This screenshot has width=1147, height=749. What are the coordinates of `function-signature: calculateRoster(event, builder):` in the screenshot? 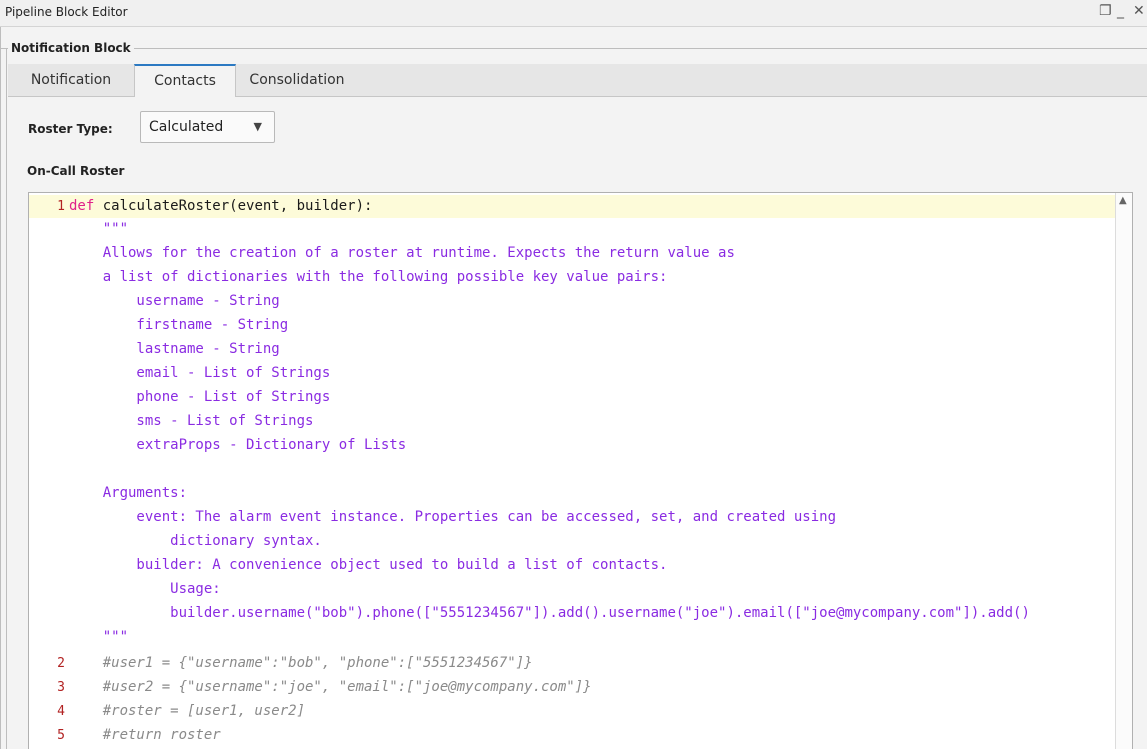 It's located at (233, 206).